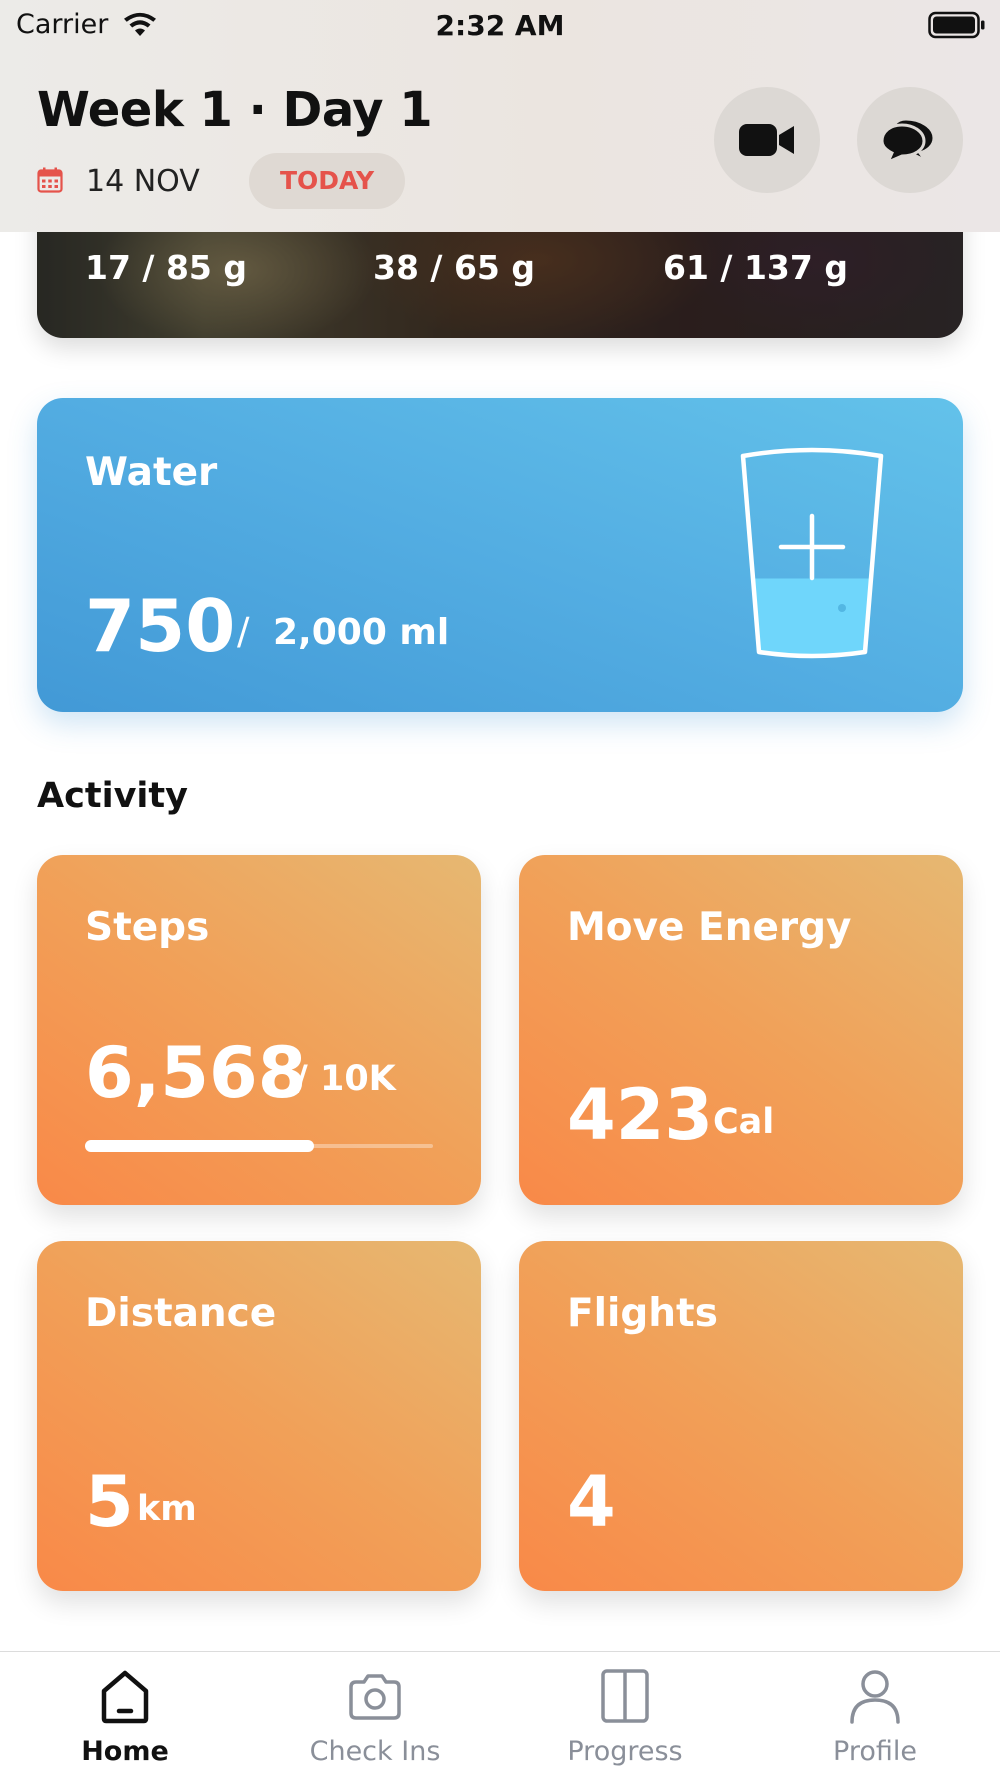  I want to click on flights-title: Flights, so click(642, 1313).